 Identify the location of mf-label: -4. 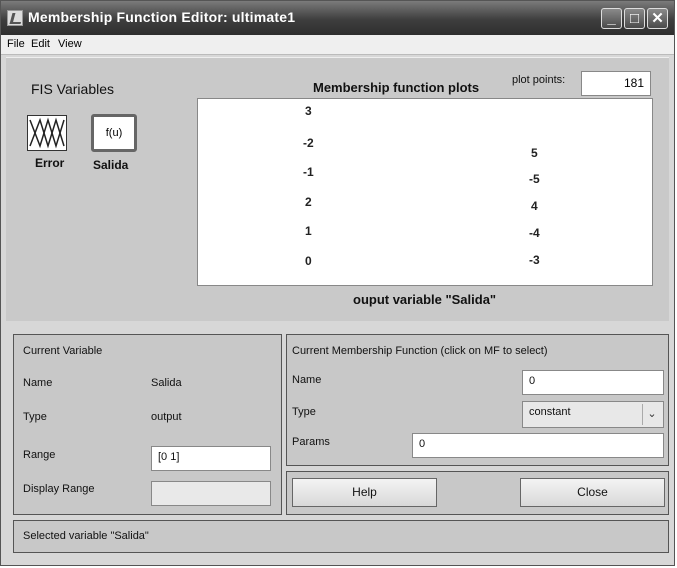
(534, 233).